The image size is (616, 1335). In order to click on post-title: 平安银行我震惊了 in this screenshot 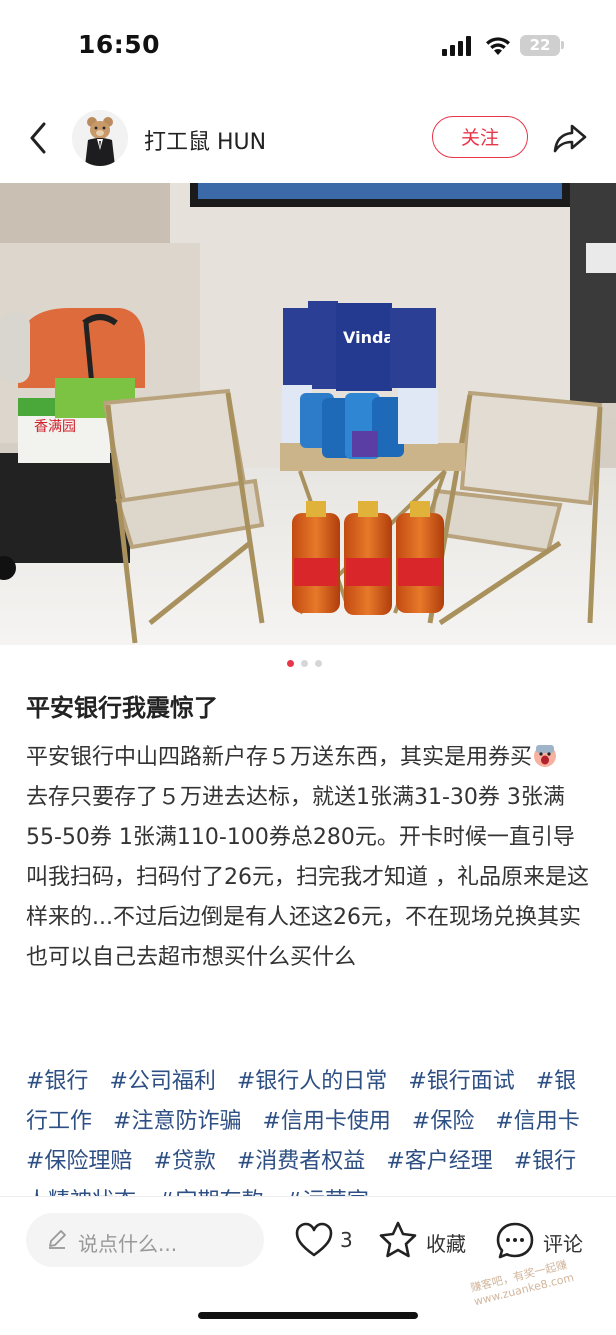, I will do `click(122, 708)`.